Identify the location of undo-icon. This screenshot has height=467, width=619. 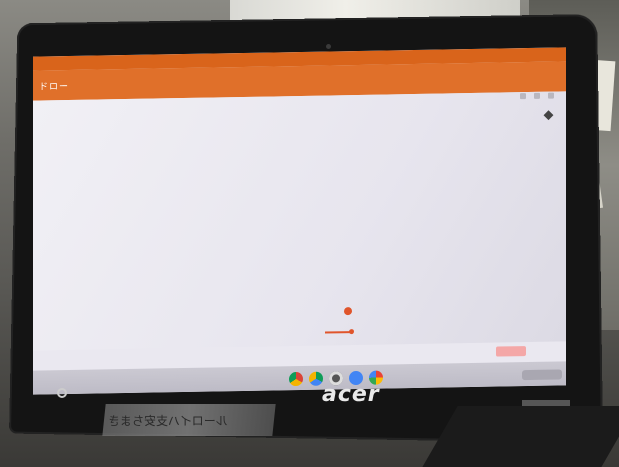
(551, 95).